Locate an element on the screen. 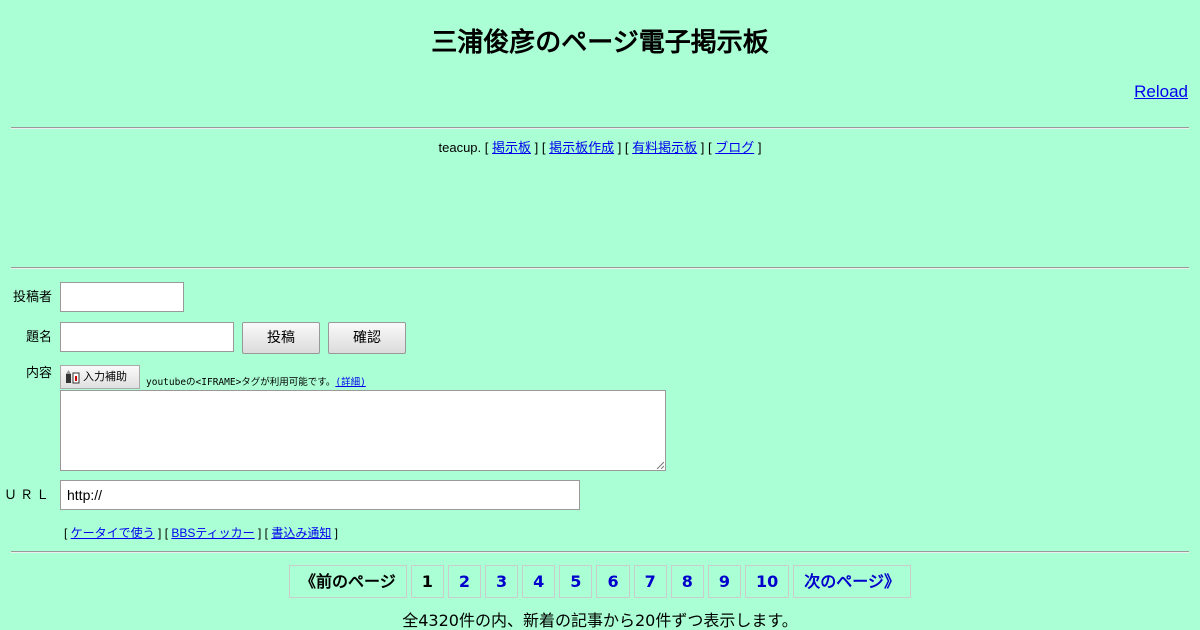 Image resolution: width=1200 pixels, height=630 pixels. teacup-link-create-bbs: 掲示板作成 is located at coordinates (581, 147).